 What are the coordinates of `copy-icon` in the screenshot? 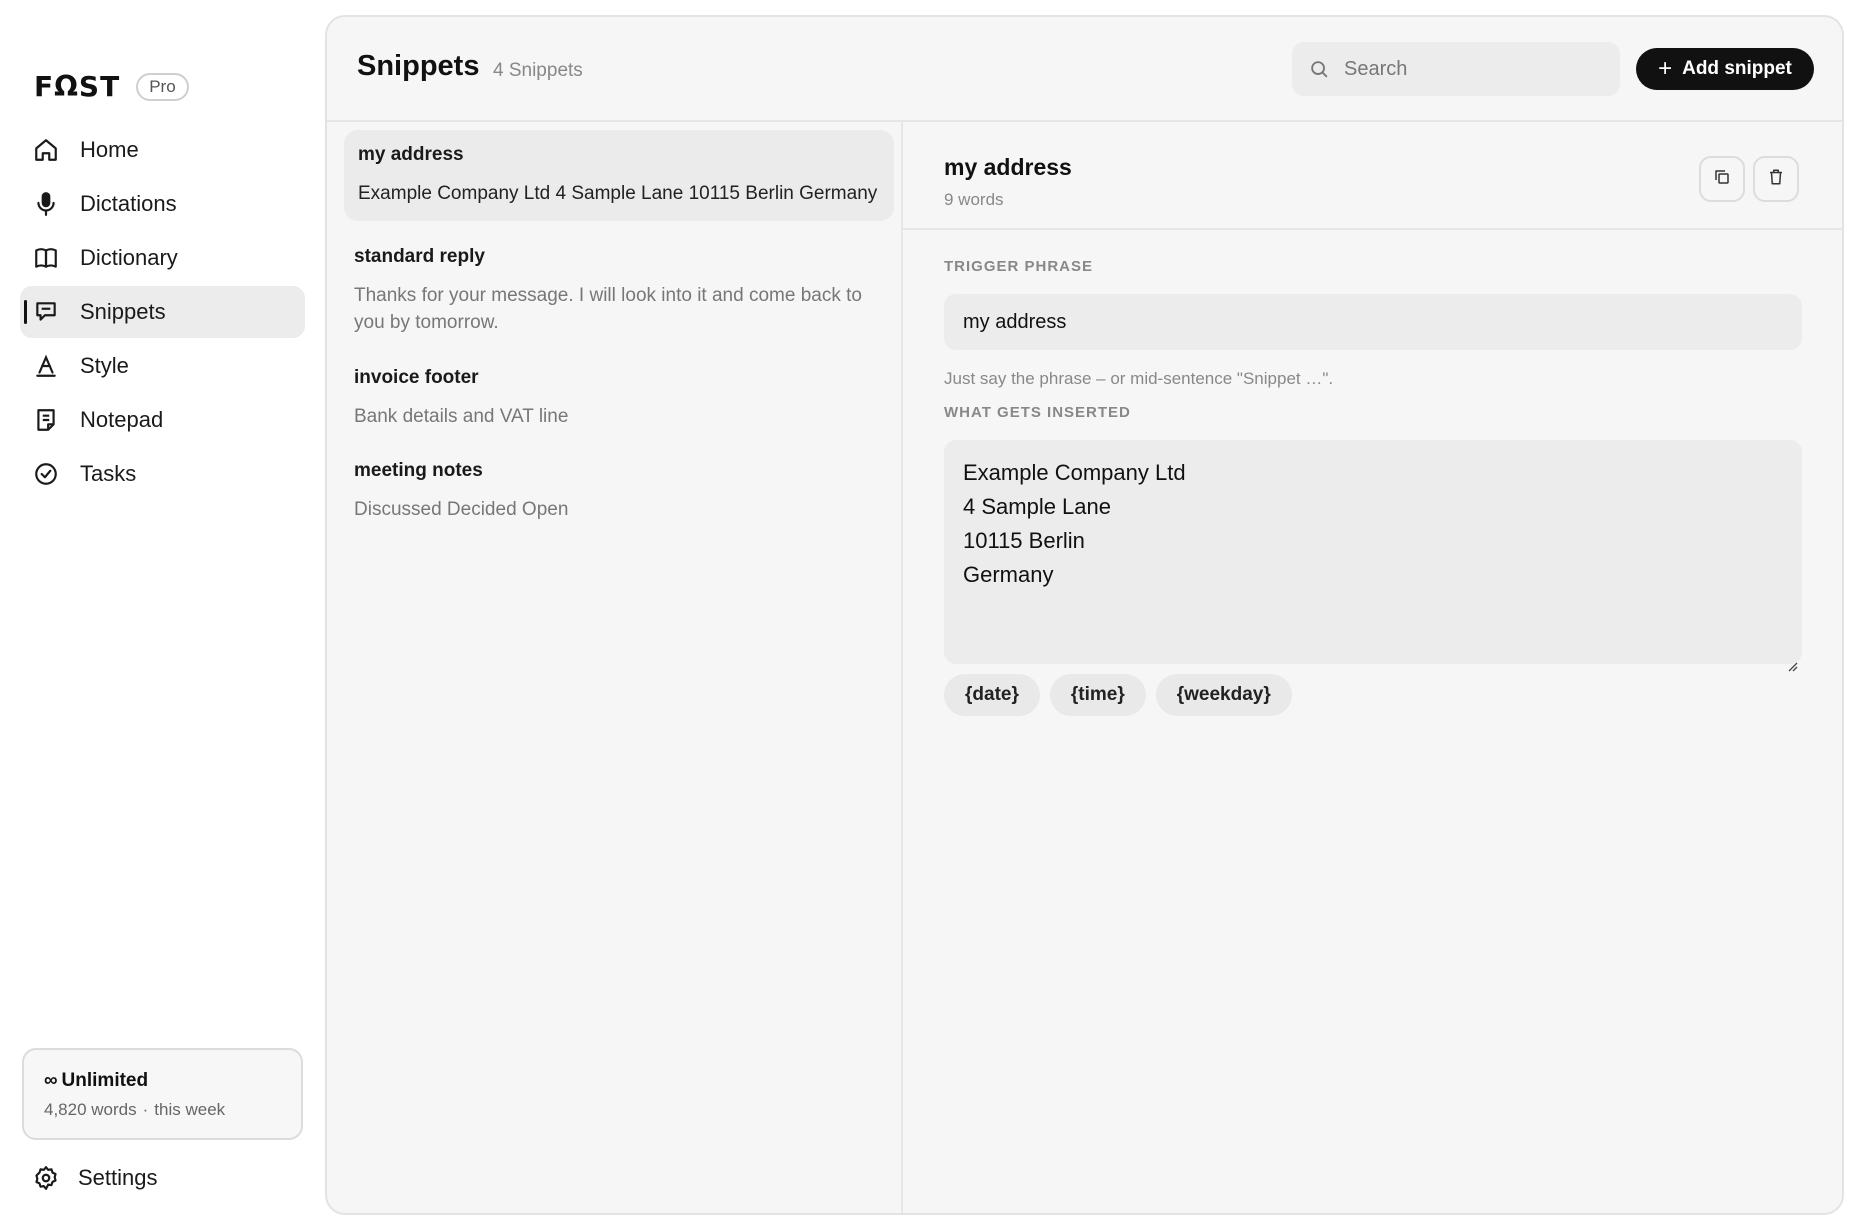 It's located at (1722, 179).